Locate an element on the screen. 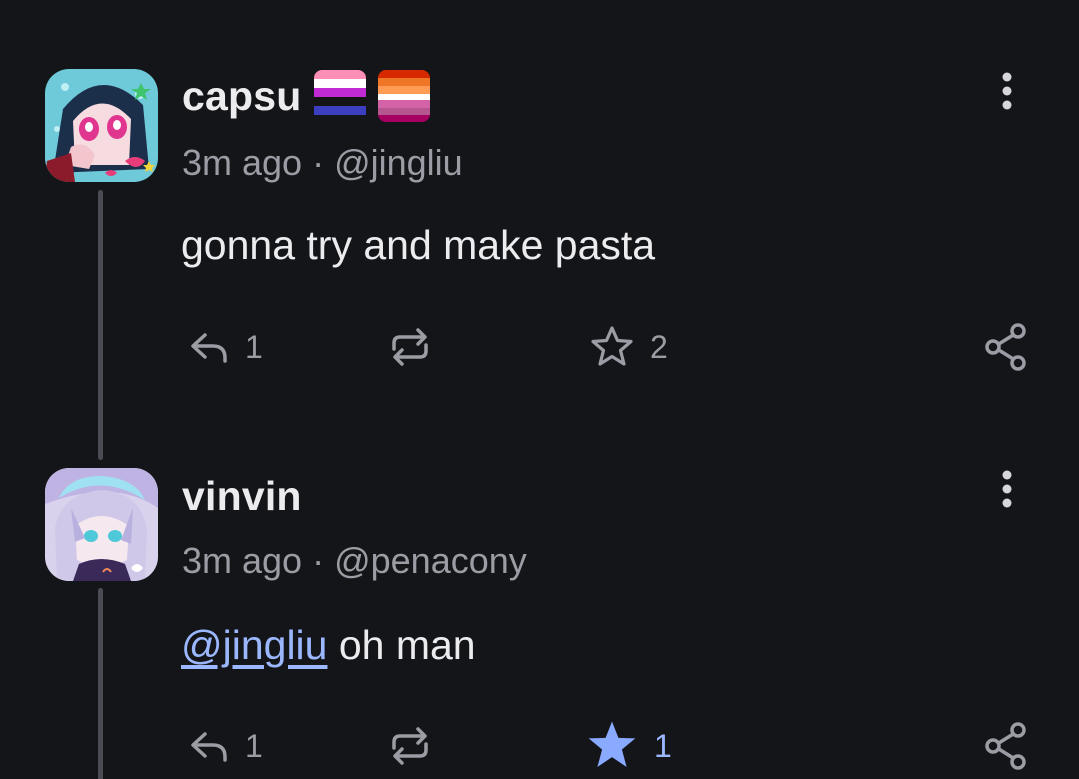 Image resolution: width=1079 pixels, height=779 pixels. handle: @penacony is located at coordinates (430, 560).